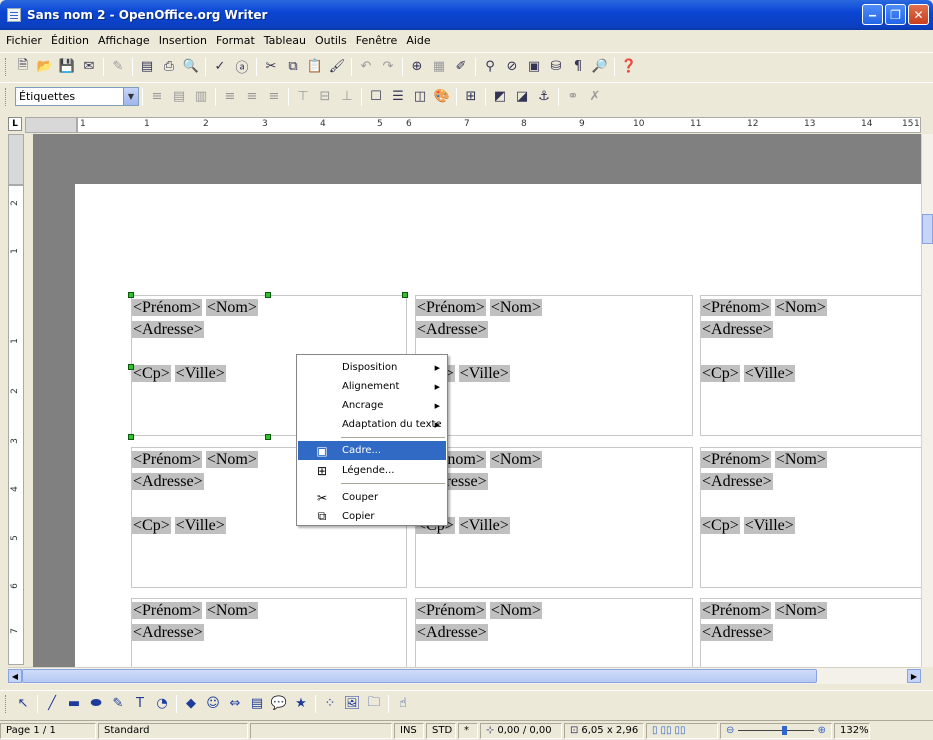 Image resolution: width=933 pixels, height=740 pixels. What do you see at coordinates (77, 96) in the screenshot?
I see `paragraph-style-select: Étiquettes ▼` at bounding box center [77, 96].